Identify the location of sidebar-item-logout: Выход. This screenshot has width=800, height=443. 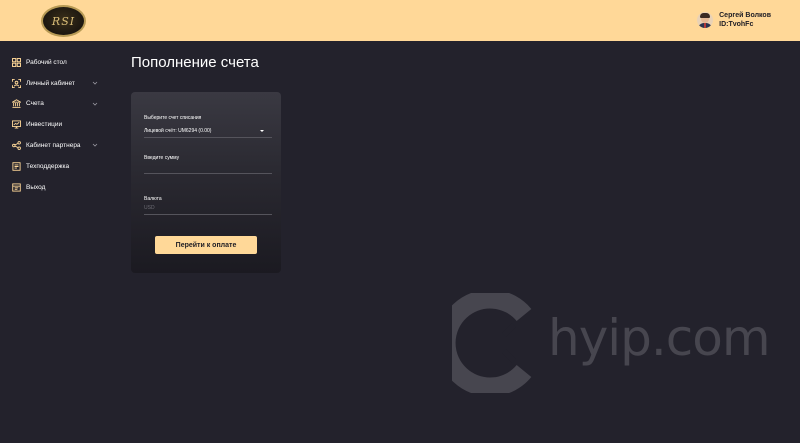
(60, 187).